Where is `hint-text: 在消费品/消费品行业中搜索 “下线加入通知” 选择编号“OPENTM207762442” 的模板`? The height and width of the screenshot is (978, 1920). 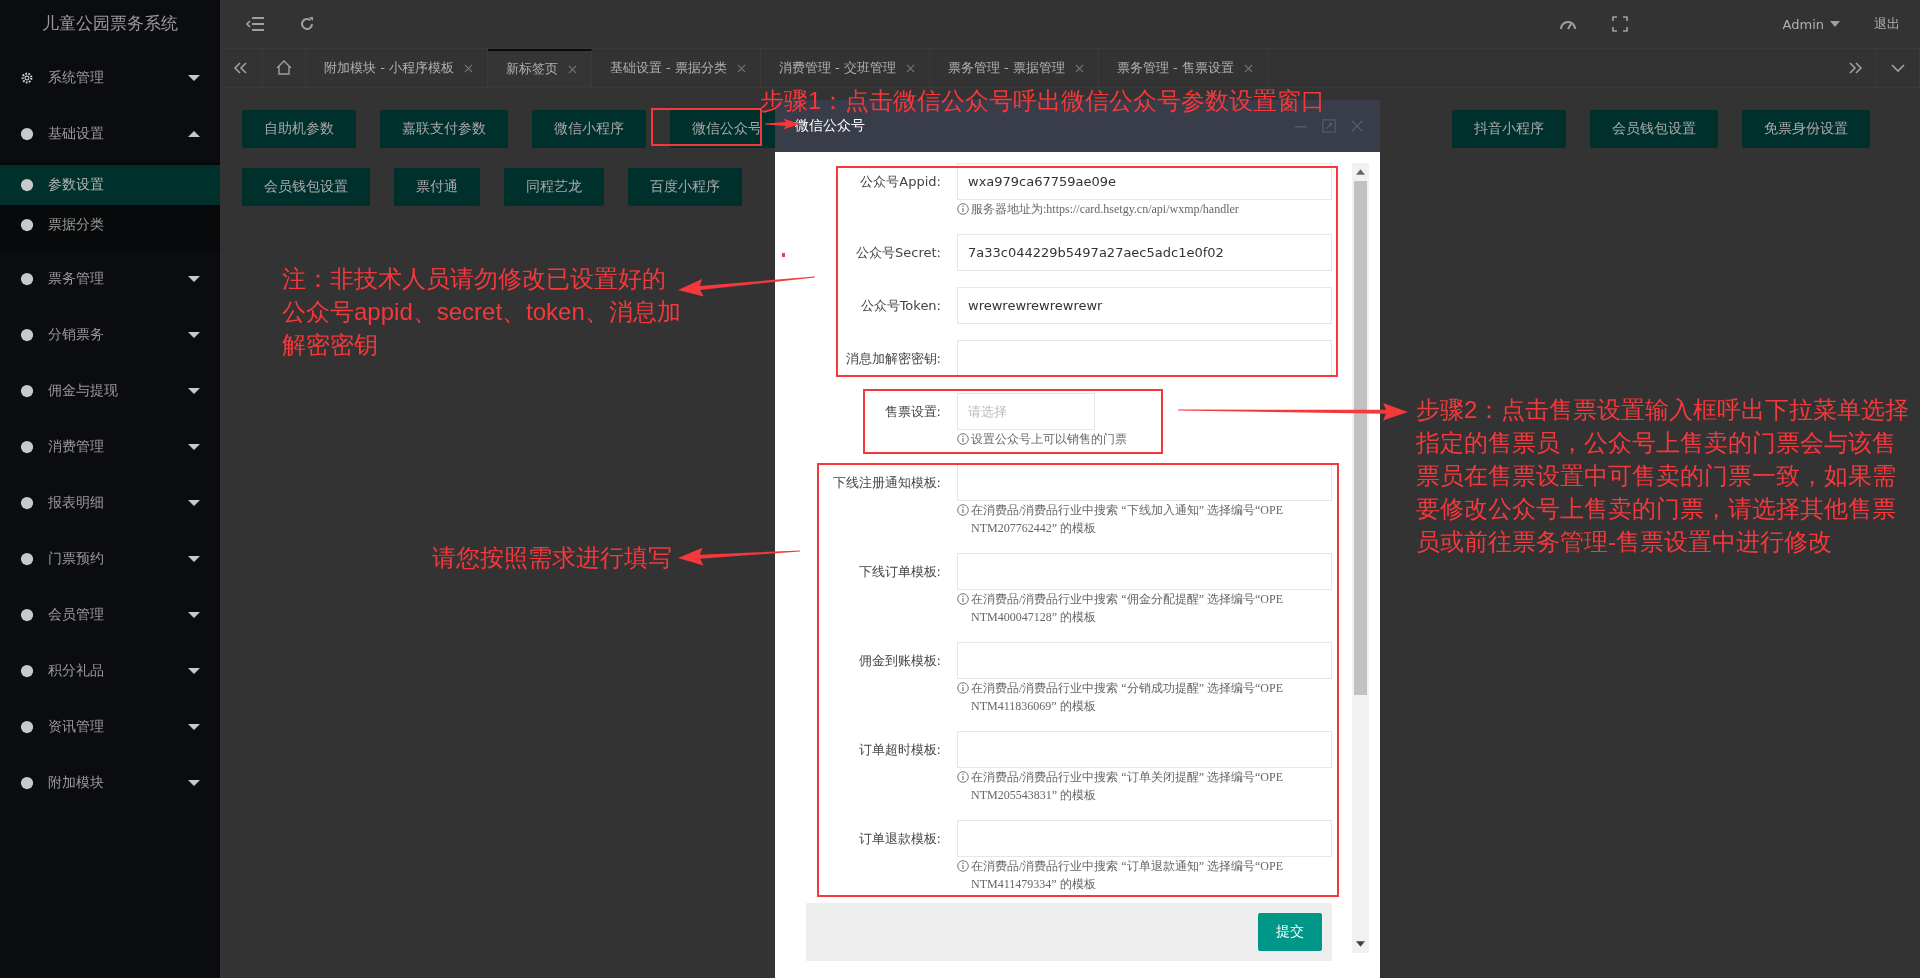
hint-text: 在消费品/消费品行业中搜索 “下线加入通知” 选择编号“OPENTM207762442” 的模板 is located at coordinates (1127, 519).